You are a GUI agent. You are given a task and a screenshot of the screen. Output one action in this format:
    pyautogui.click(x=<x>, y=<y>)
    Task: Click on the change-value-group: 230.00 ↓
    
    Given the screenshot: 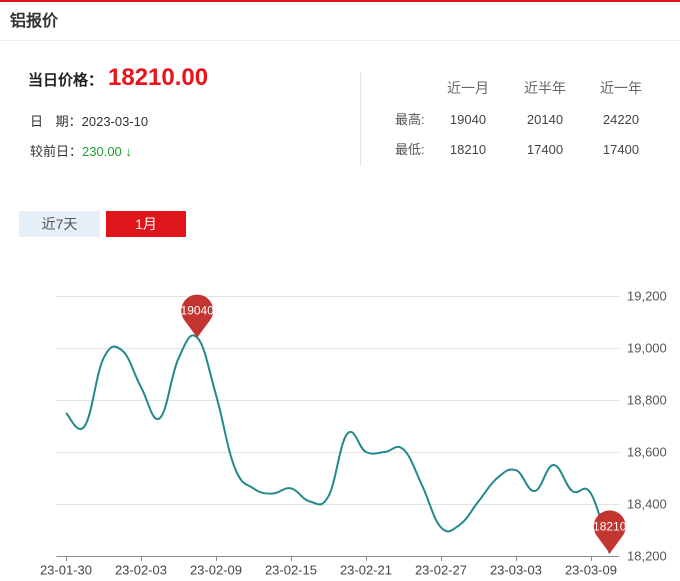 What is the action you would take?
    pyautogui.click(x=107, y=151)
    